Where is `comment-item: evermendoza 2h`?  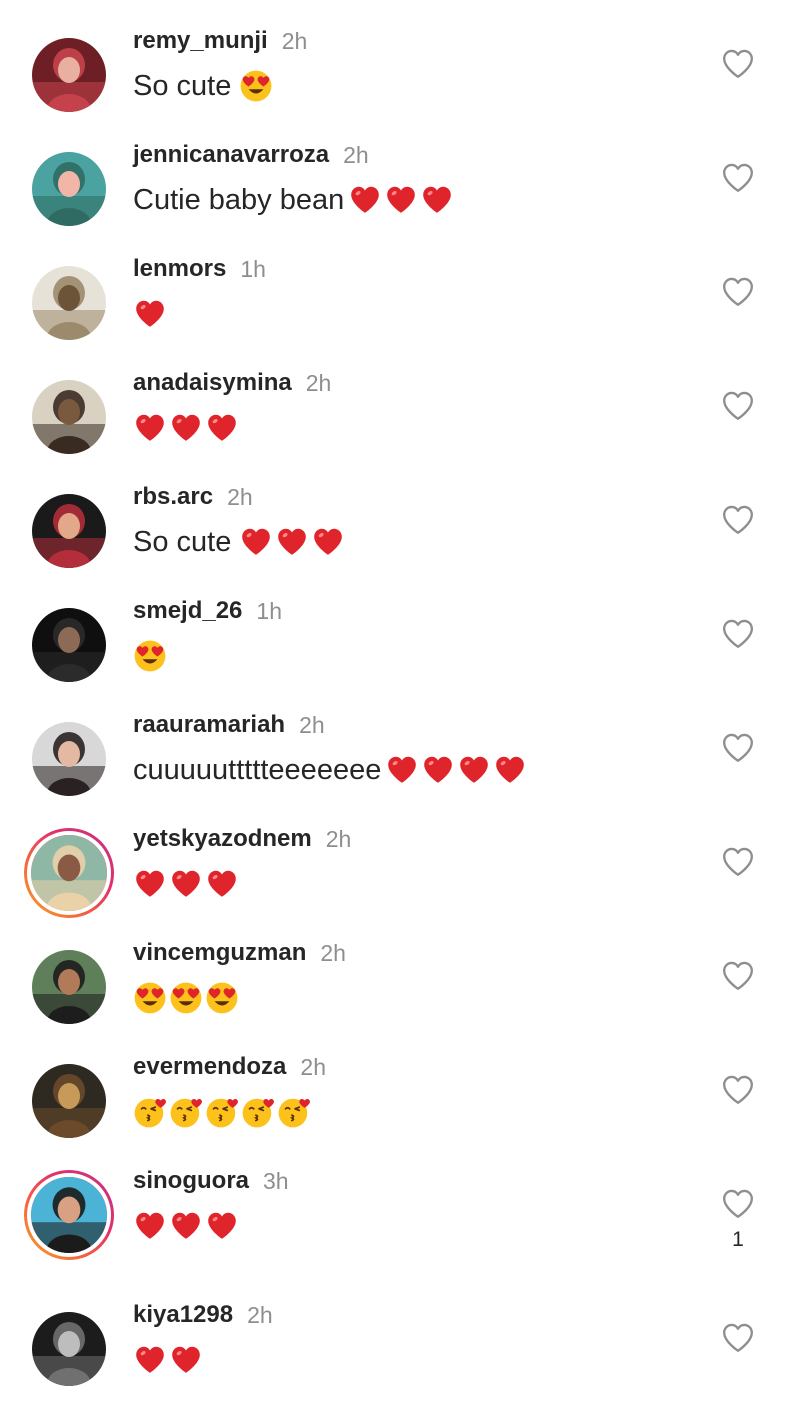 comment-item: evermendoza 2h is located at coordinates (400, 1083).